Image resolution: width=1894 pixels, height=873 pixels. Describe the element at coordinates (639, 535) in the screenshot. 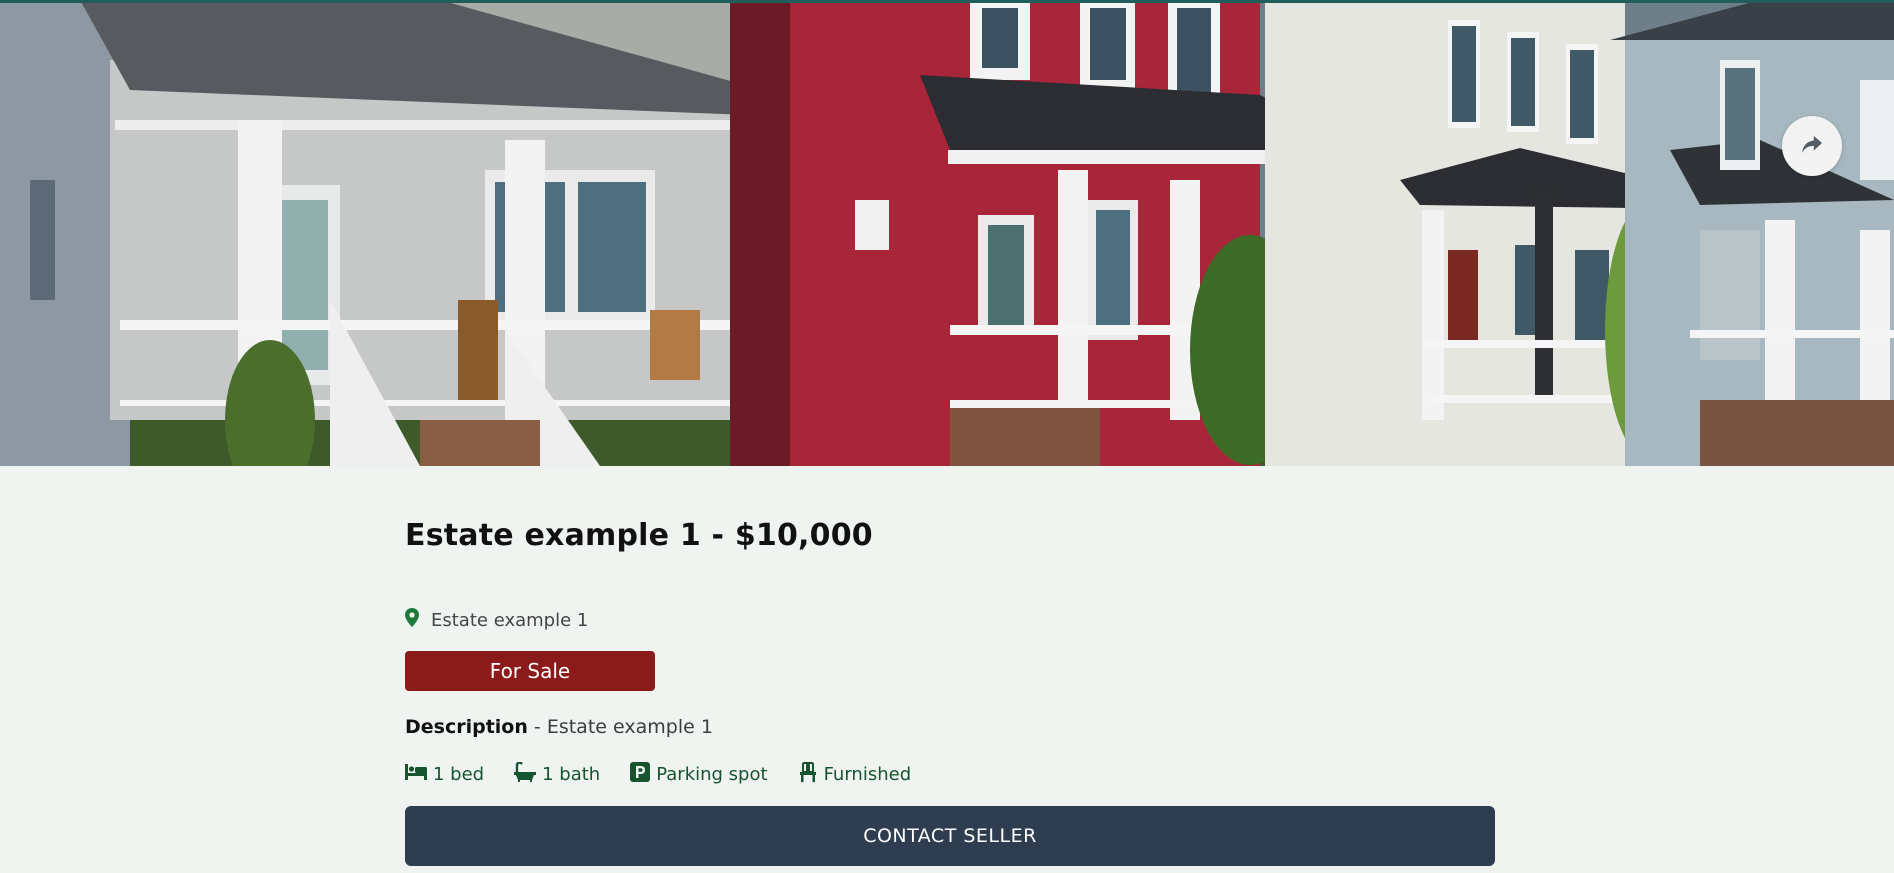

I see `listing-title: Estate example 1 - $10,000` at that location.